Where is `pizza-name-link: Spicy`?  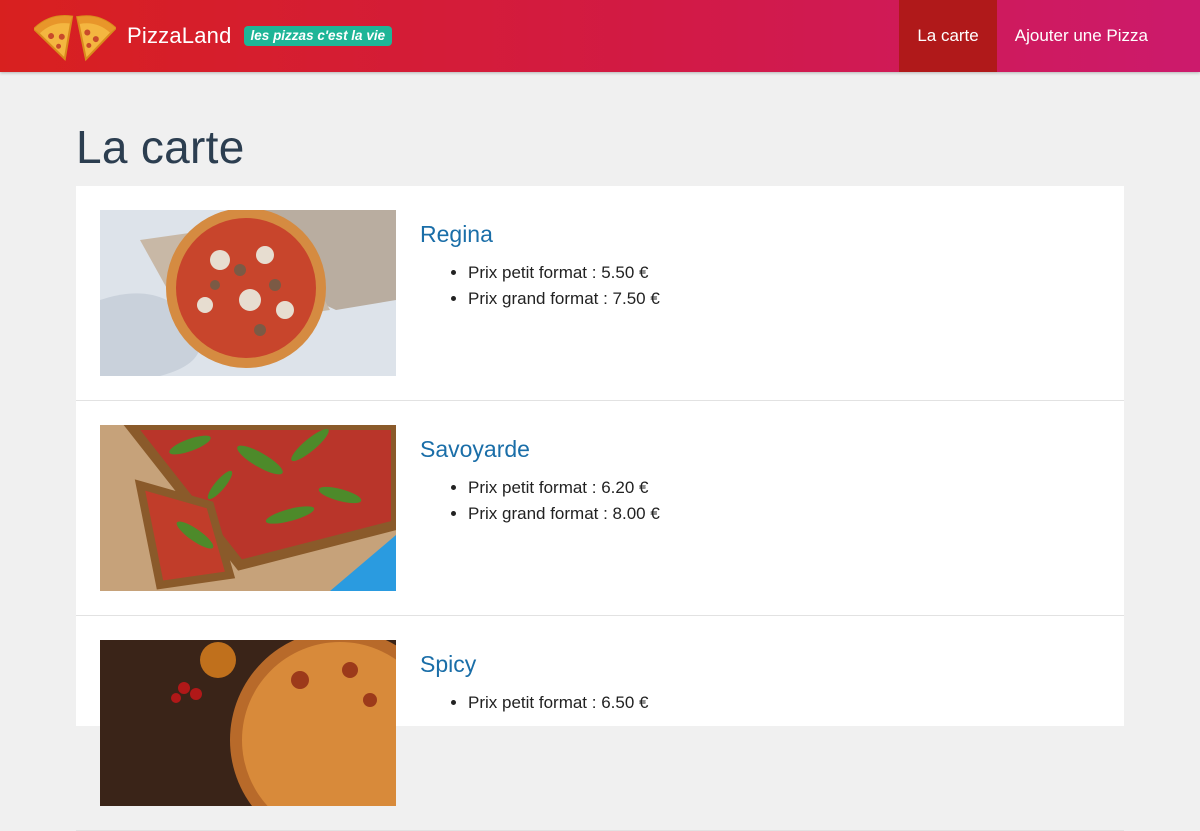
pizza-name-link: Spicy is located at coordinates (534, 664).